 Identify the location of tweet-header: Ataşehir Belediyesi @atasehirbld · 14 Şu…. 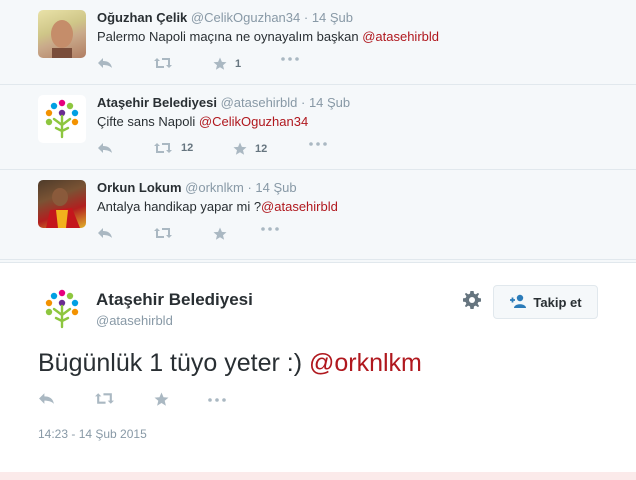
(223, 102).